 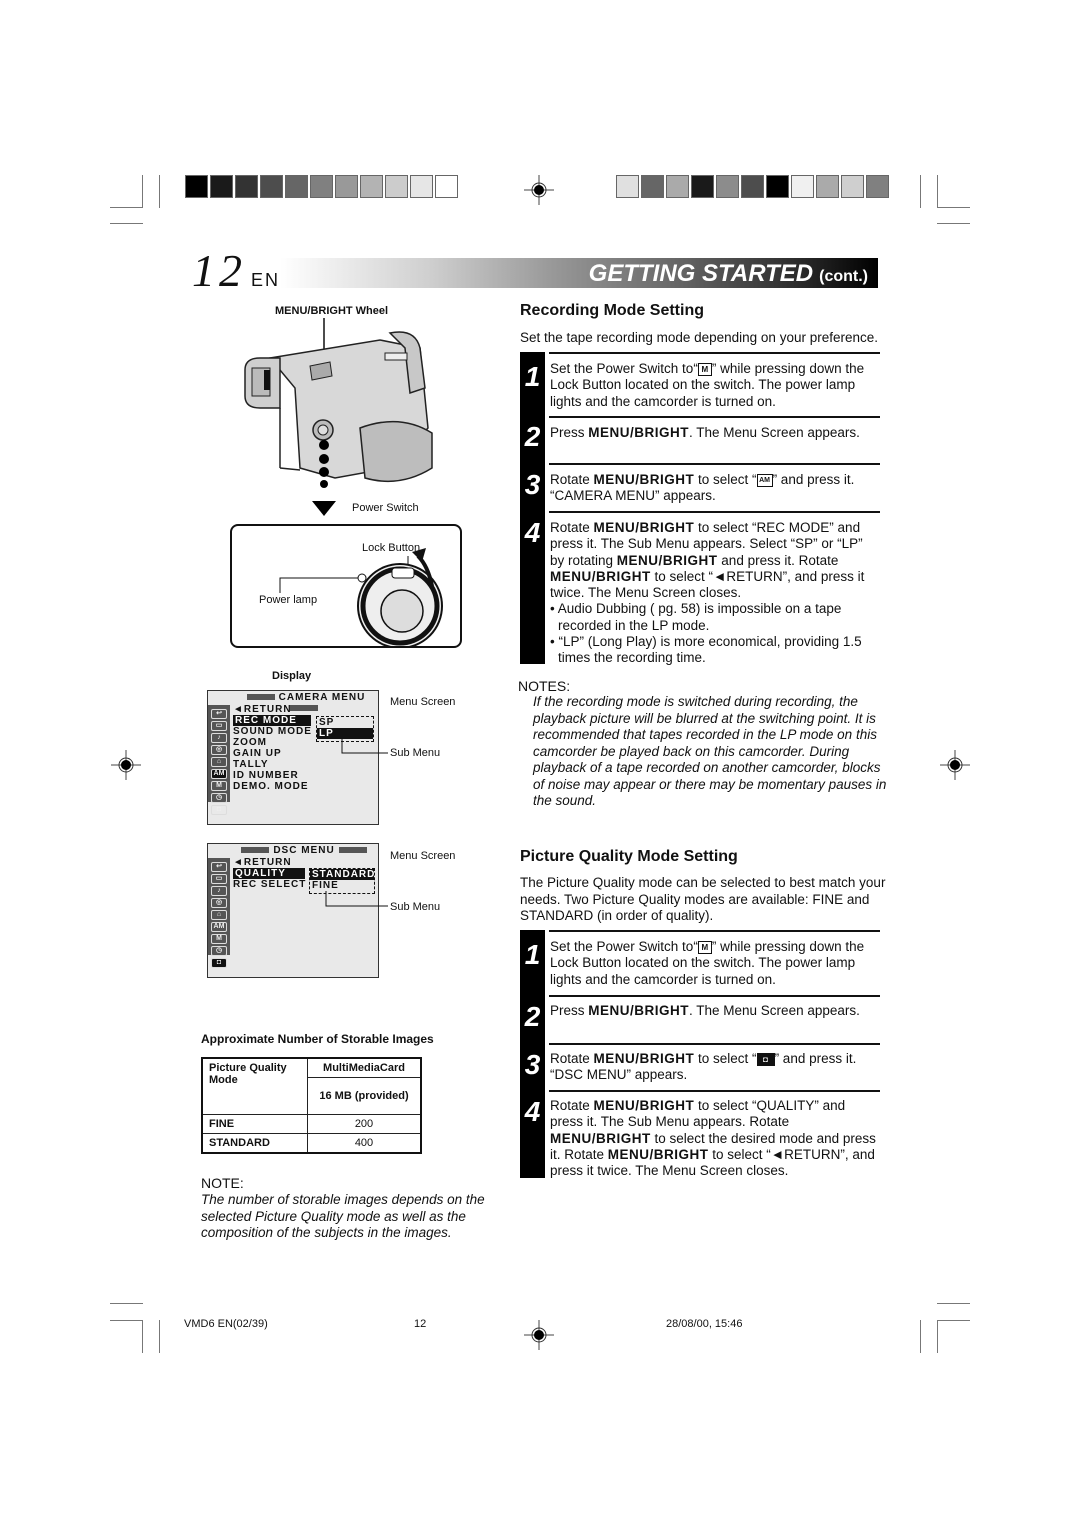 I want to click on menu-bright-wheel-label: MENU/BRIGHT Wheel, so click(x=332, y=311).